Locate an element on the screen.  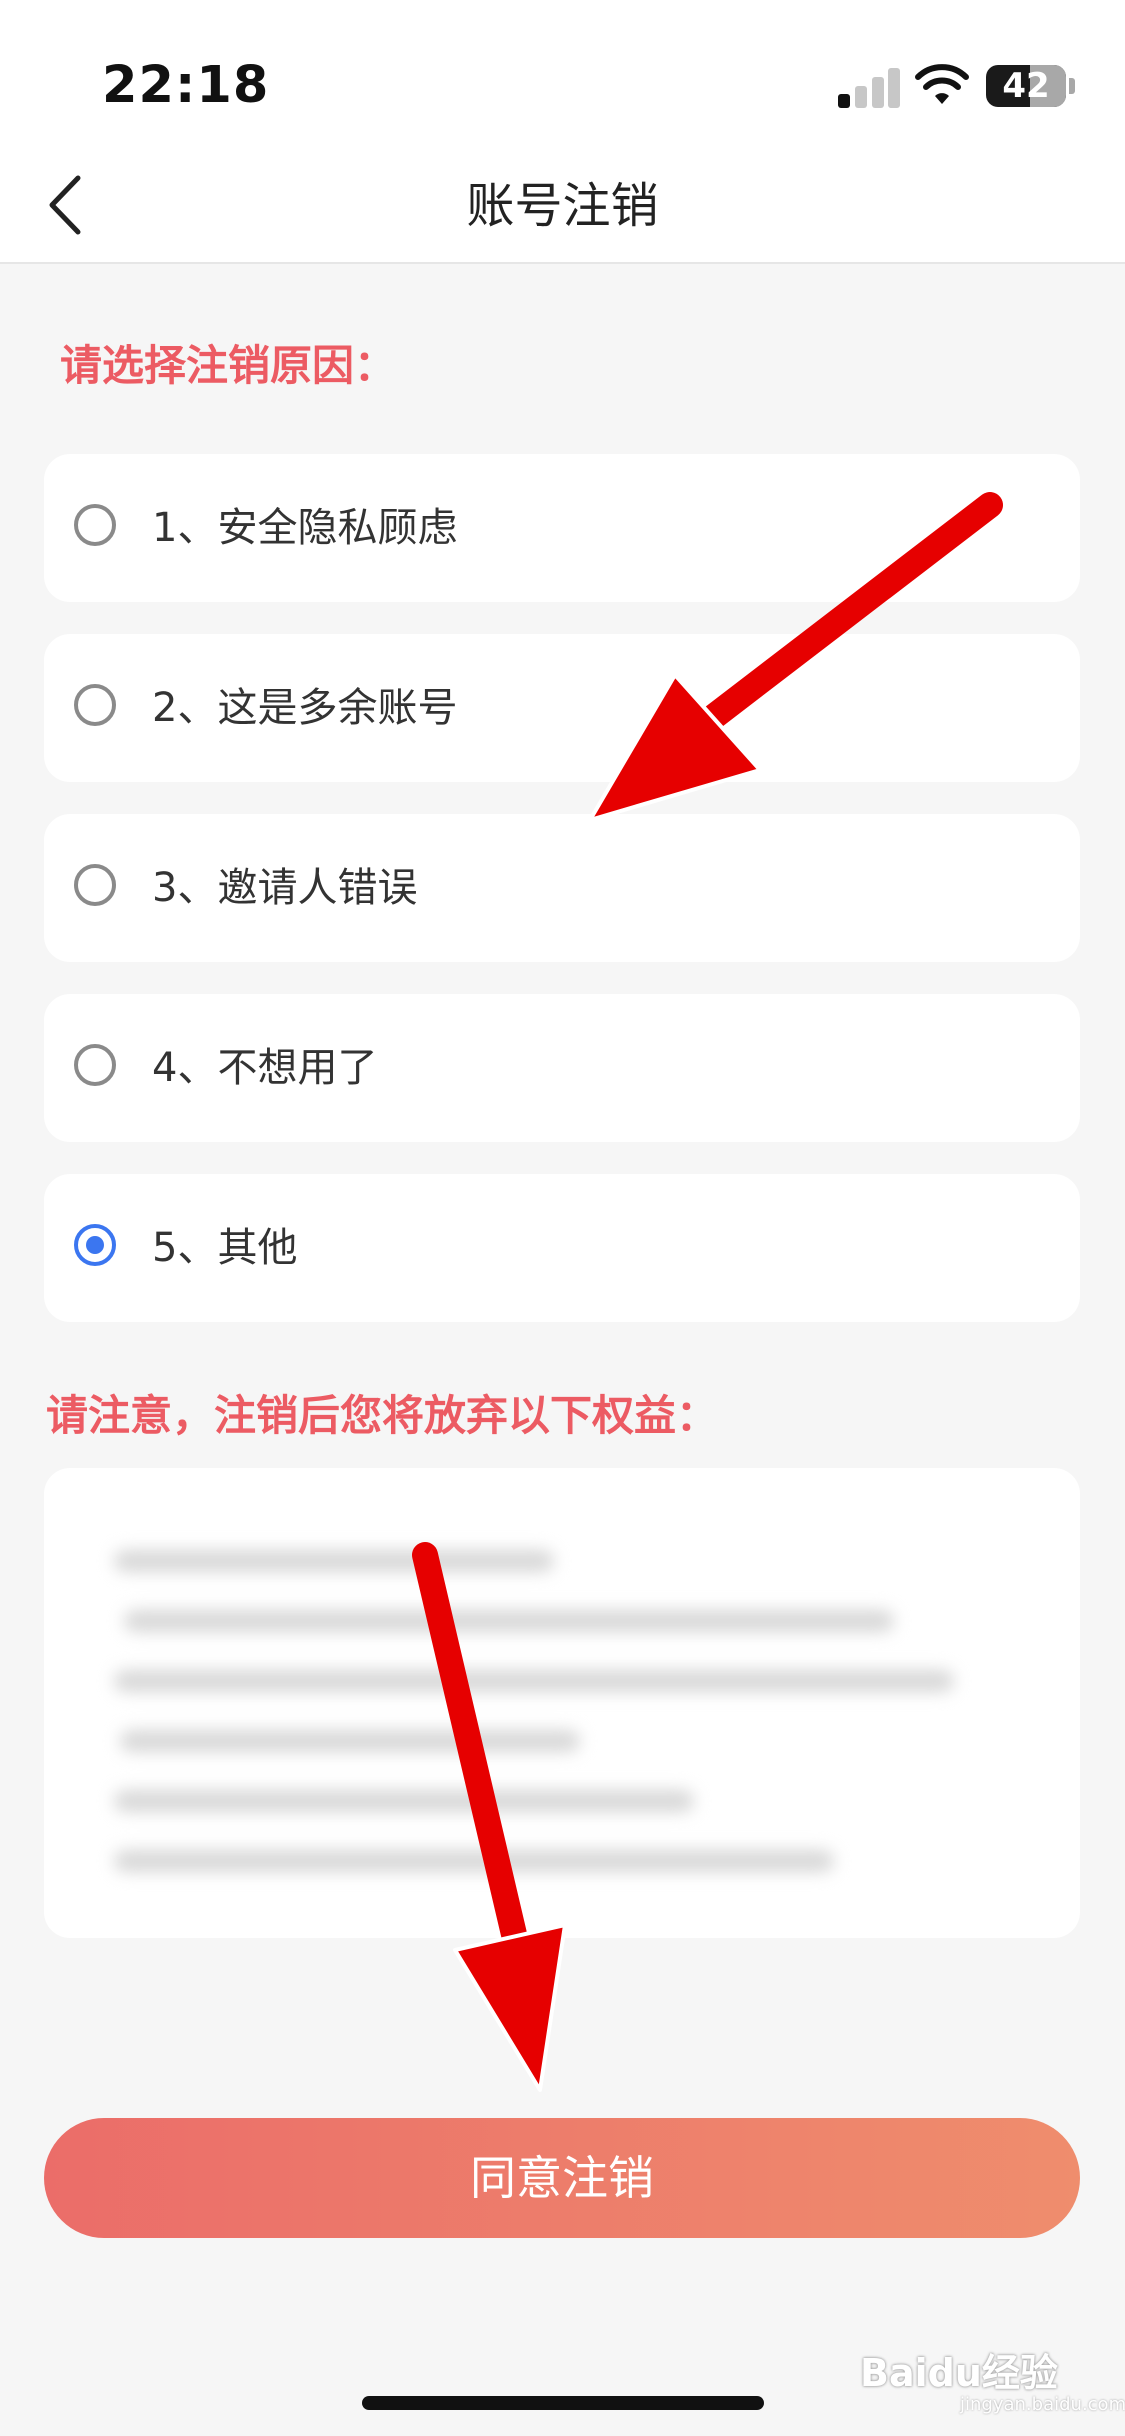
page-title: 账号注销 is located at coordinates (562, 206).